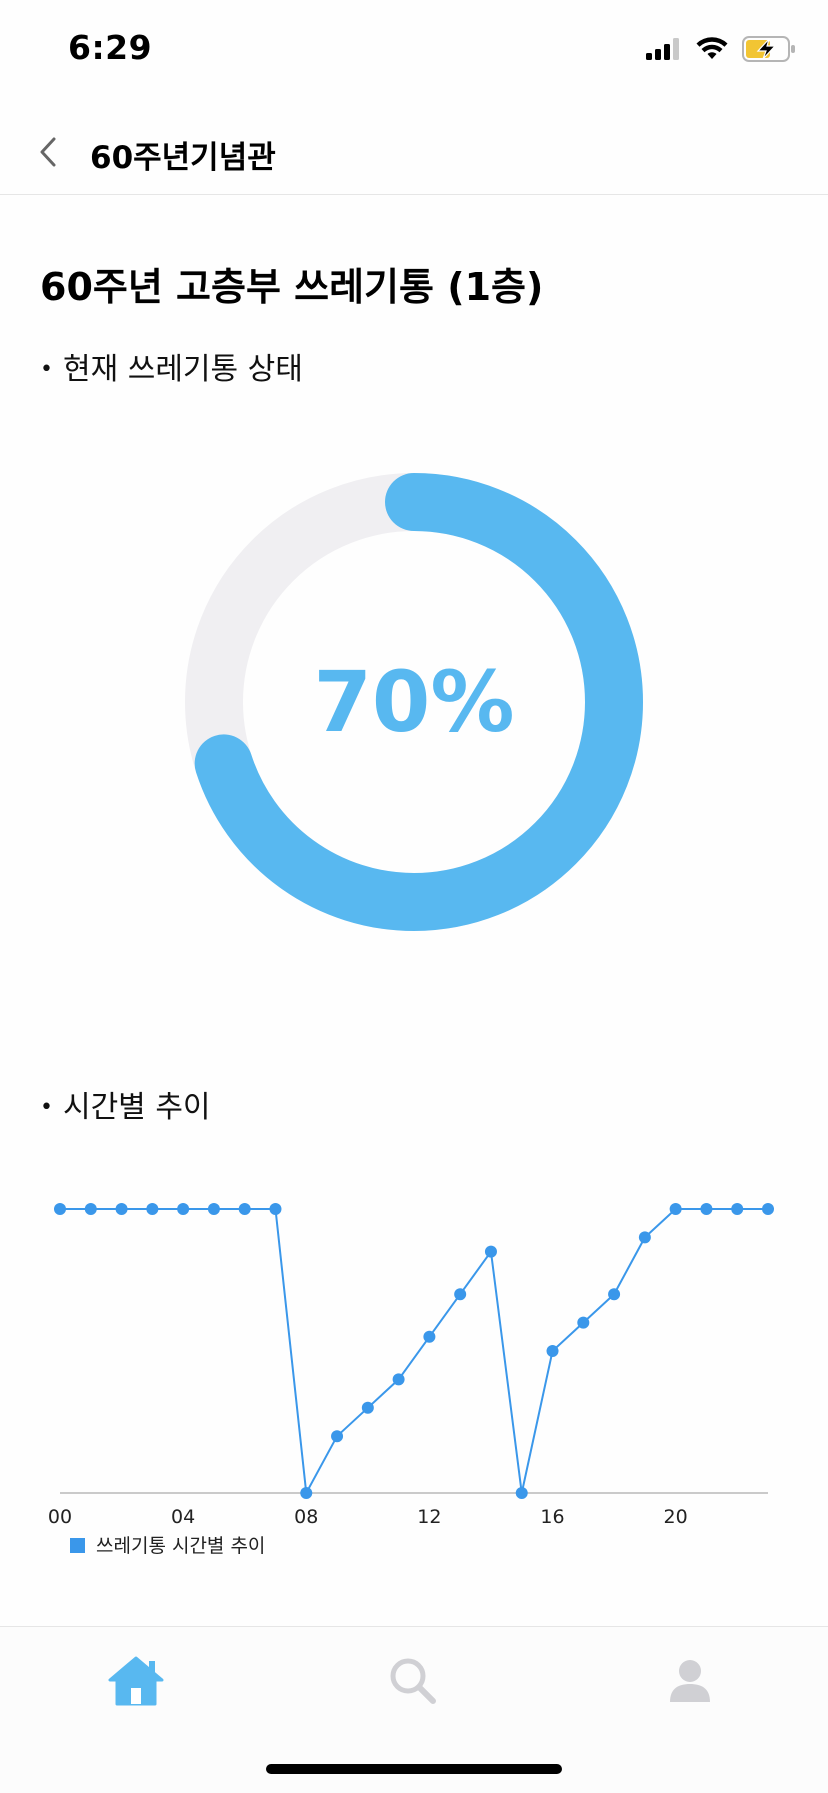 This screenshot has height=1793, width=828. Describe the element at coordinates (414, 1769) in the screenshot. I see `home-indicator` at that location.